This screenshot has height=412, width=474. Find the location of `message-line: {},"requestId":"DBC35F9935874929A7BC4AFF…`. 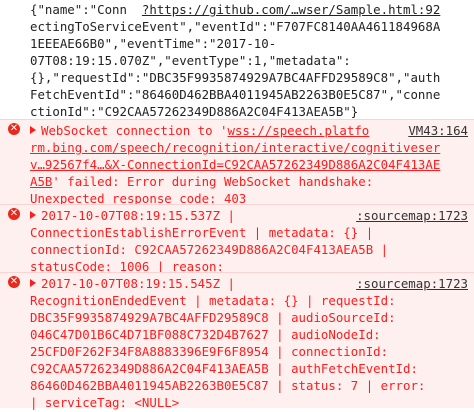

message-line: {},"requestId":"DBC35F9935874929A7BC4AFF… is located at coordinates (235, 77).